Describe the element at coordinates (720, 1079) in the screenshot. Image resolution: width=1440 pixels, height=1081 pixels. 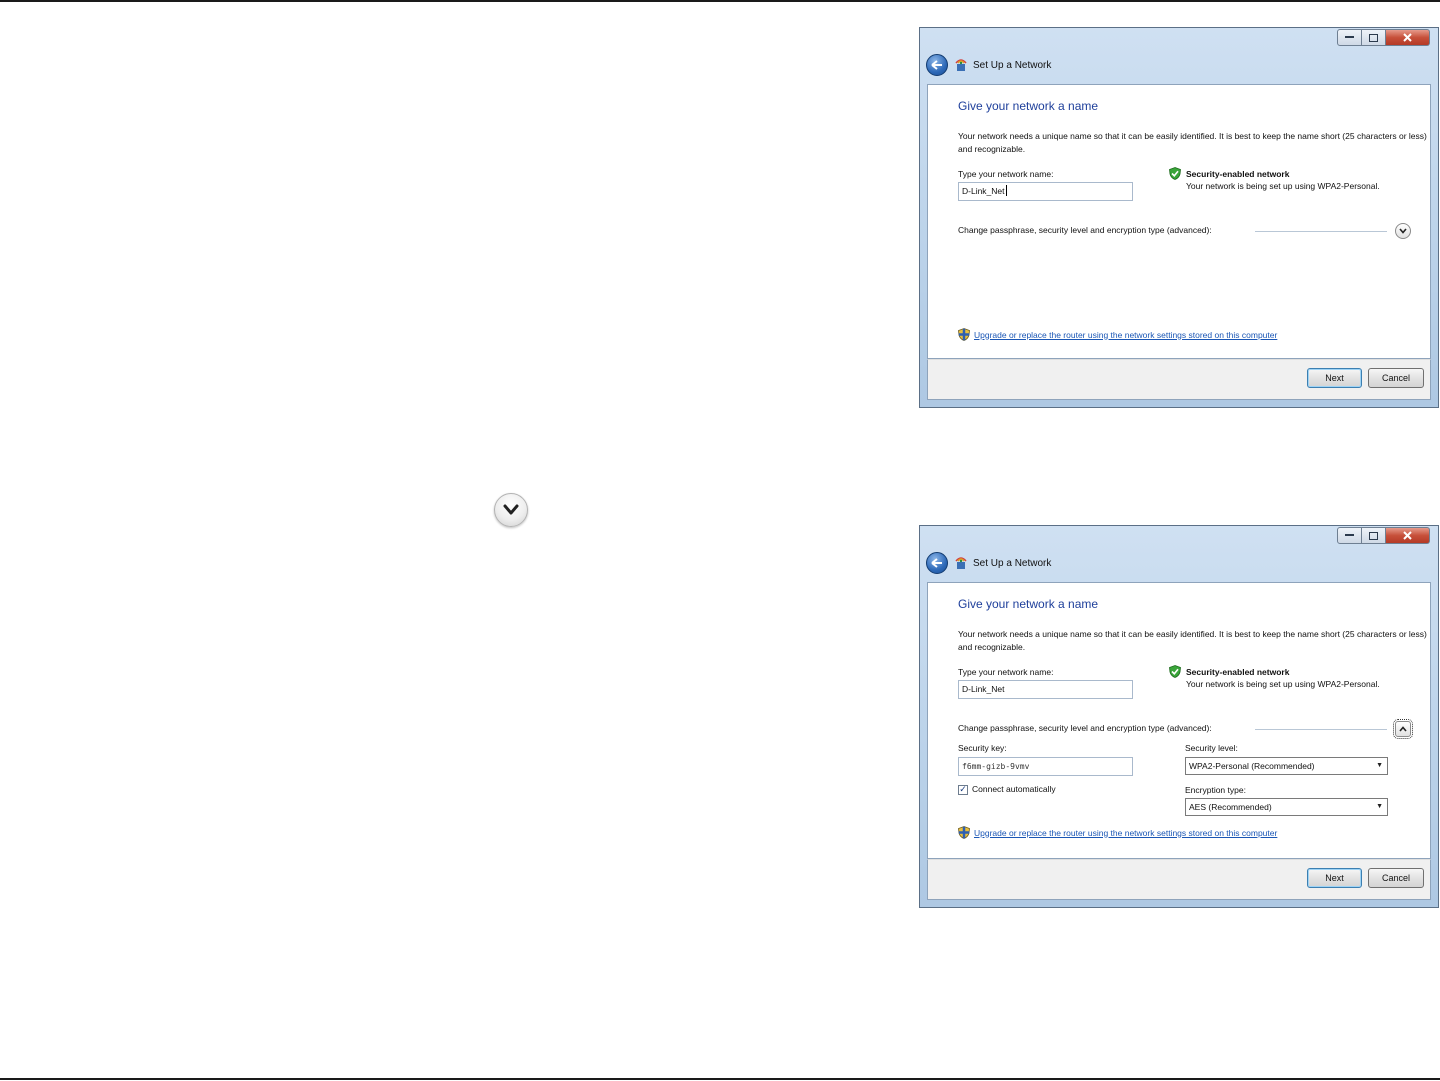
I see `bottom-rule` at that location.